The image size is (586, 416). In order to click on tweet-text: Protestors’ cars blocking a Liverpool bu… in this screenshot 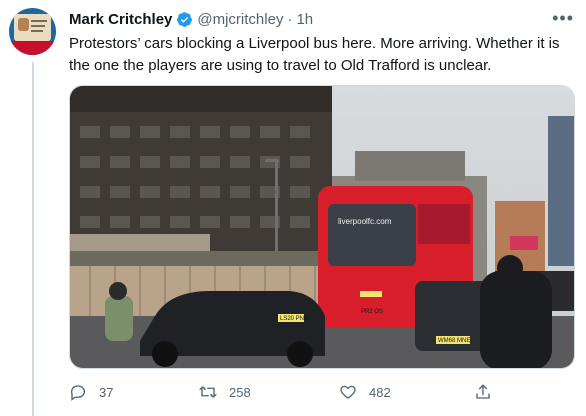, I will do `click(314, 54)`.